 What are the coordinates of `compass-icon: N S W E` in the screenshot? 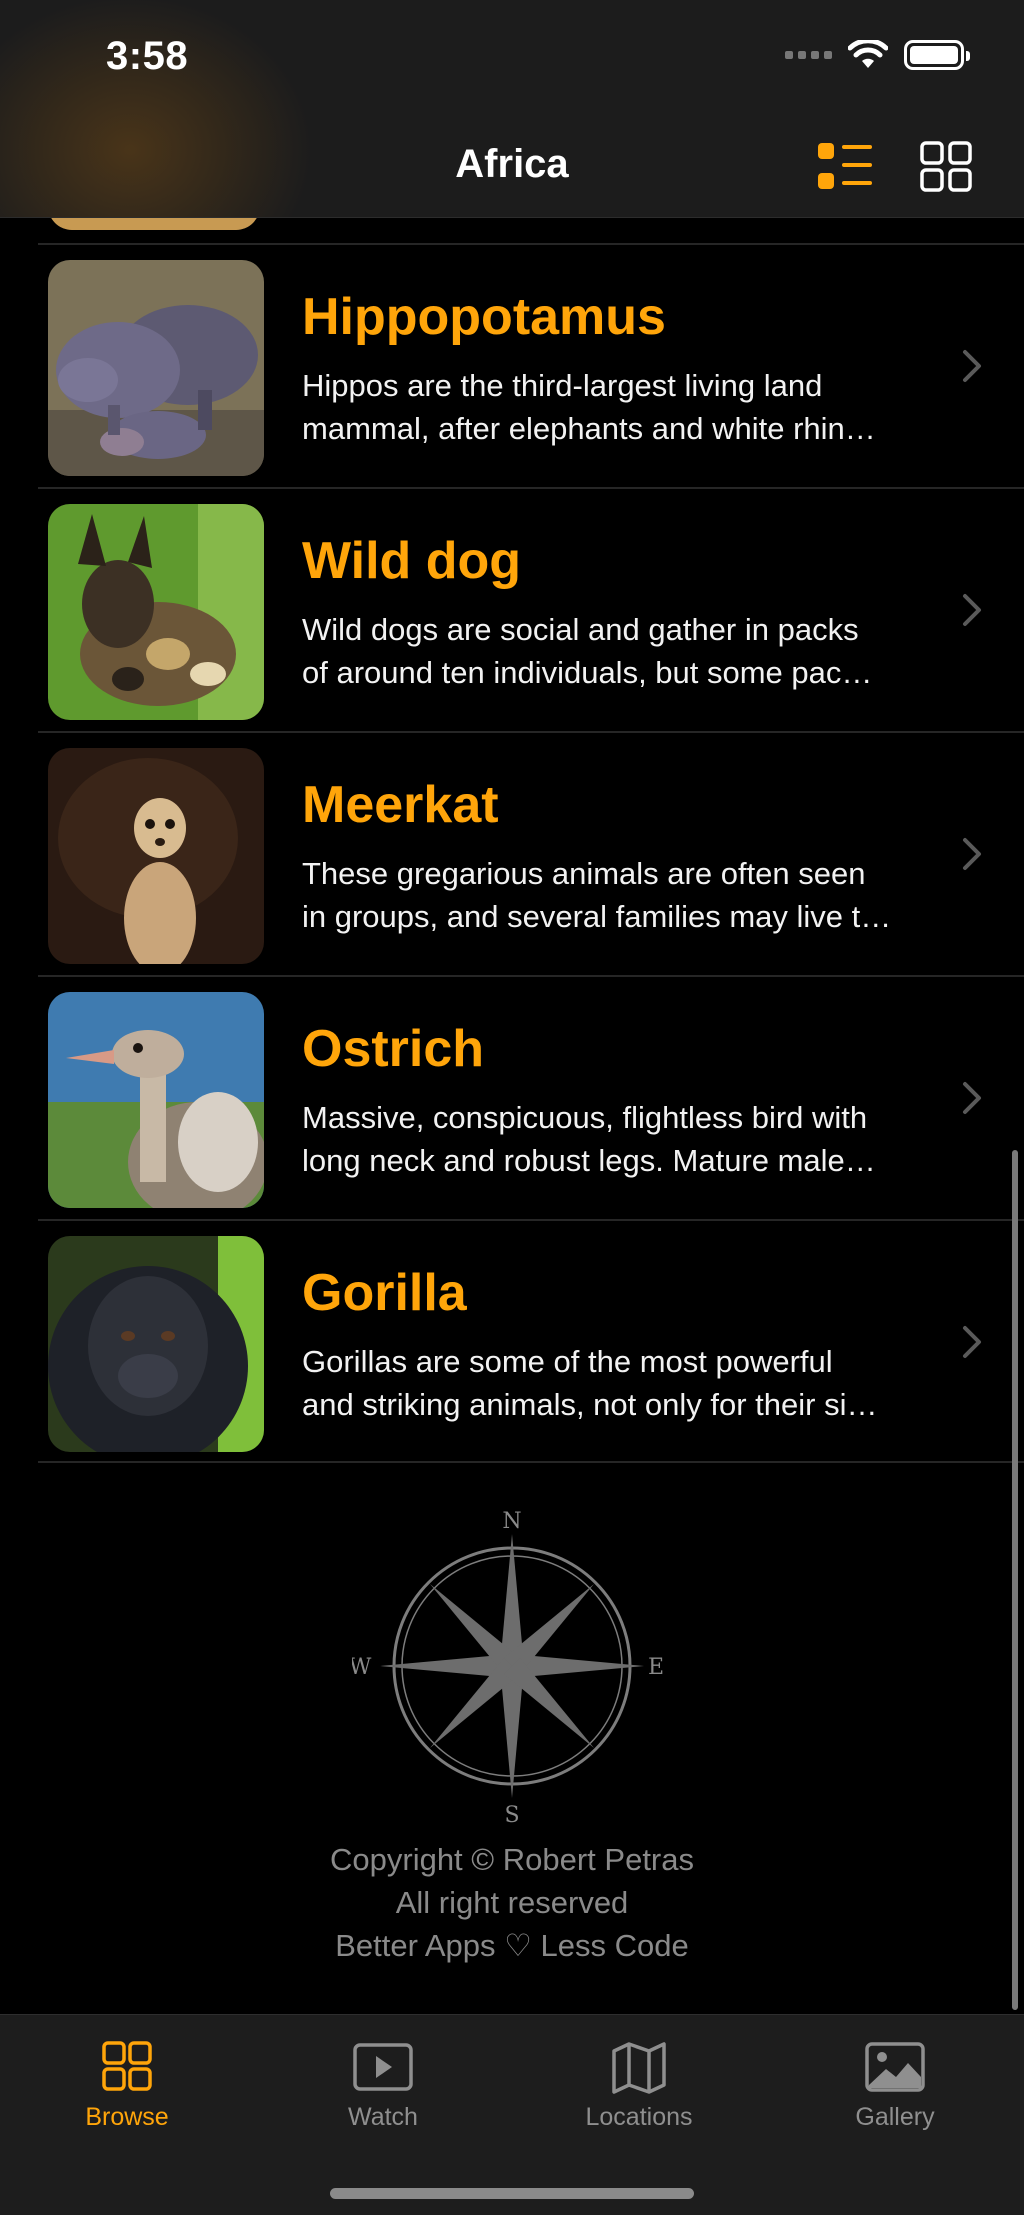 It's located at (508, 1667).